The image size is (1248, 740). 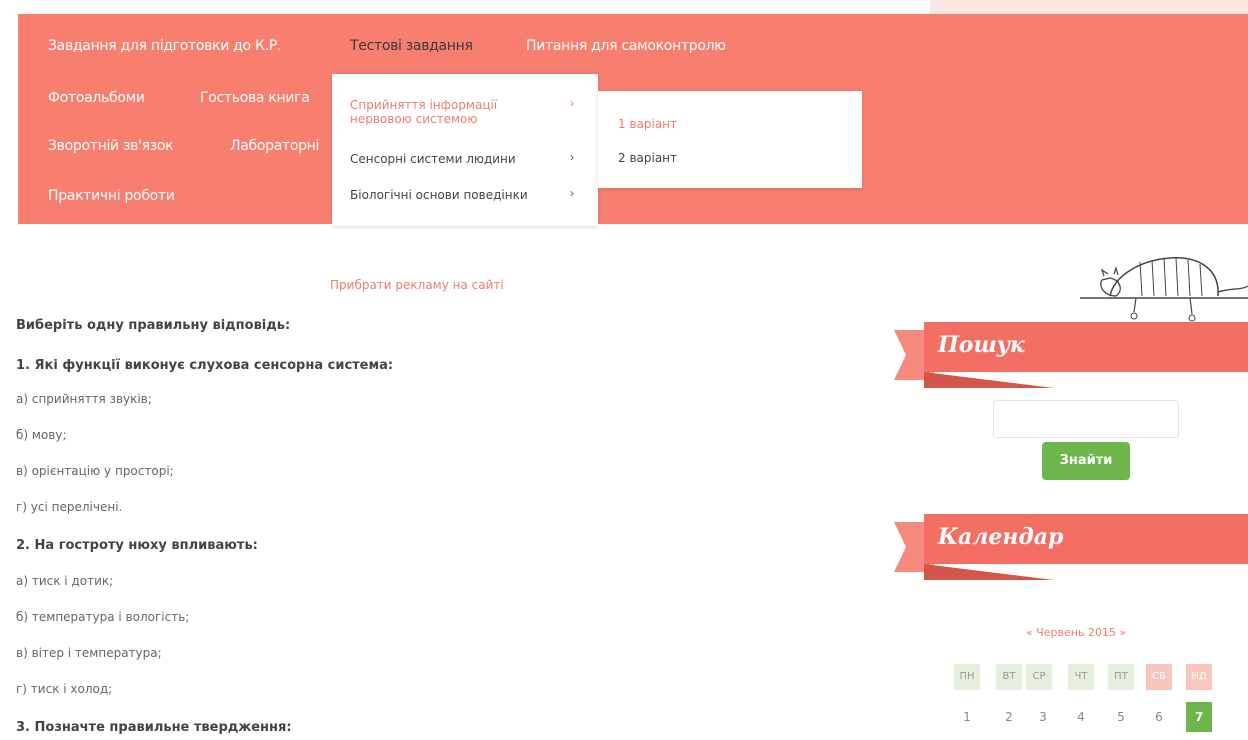 What do you see at coordinates (439, 195) in the screenshot?
I see `dropdown-item-behavior: Біологічні основи поведінки` at bounding box center [439, 195].